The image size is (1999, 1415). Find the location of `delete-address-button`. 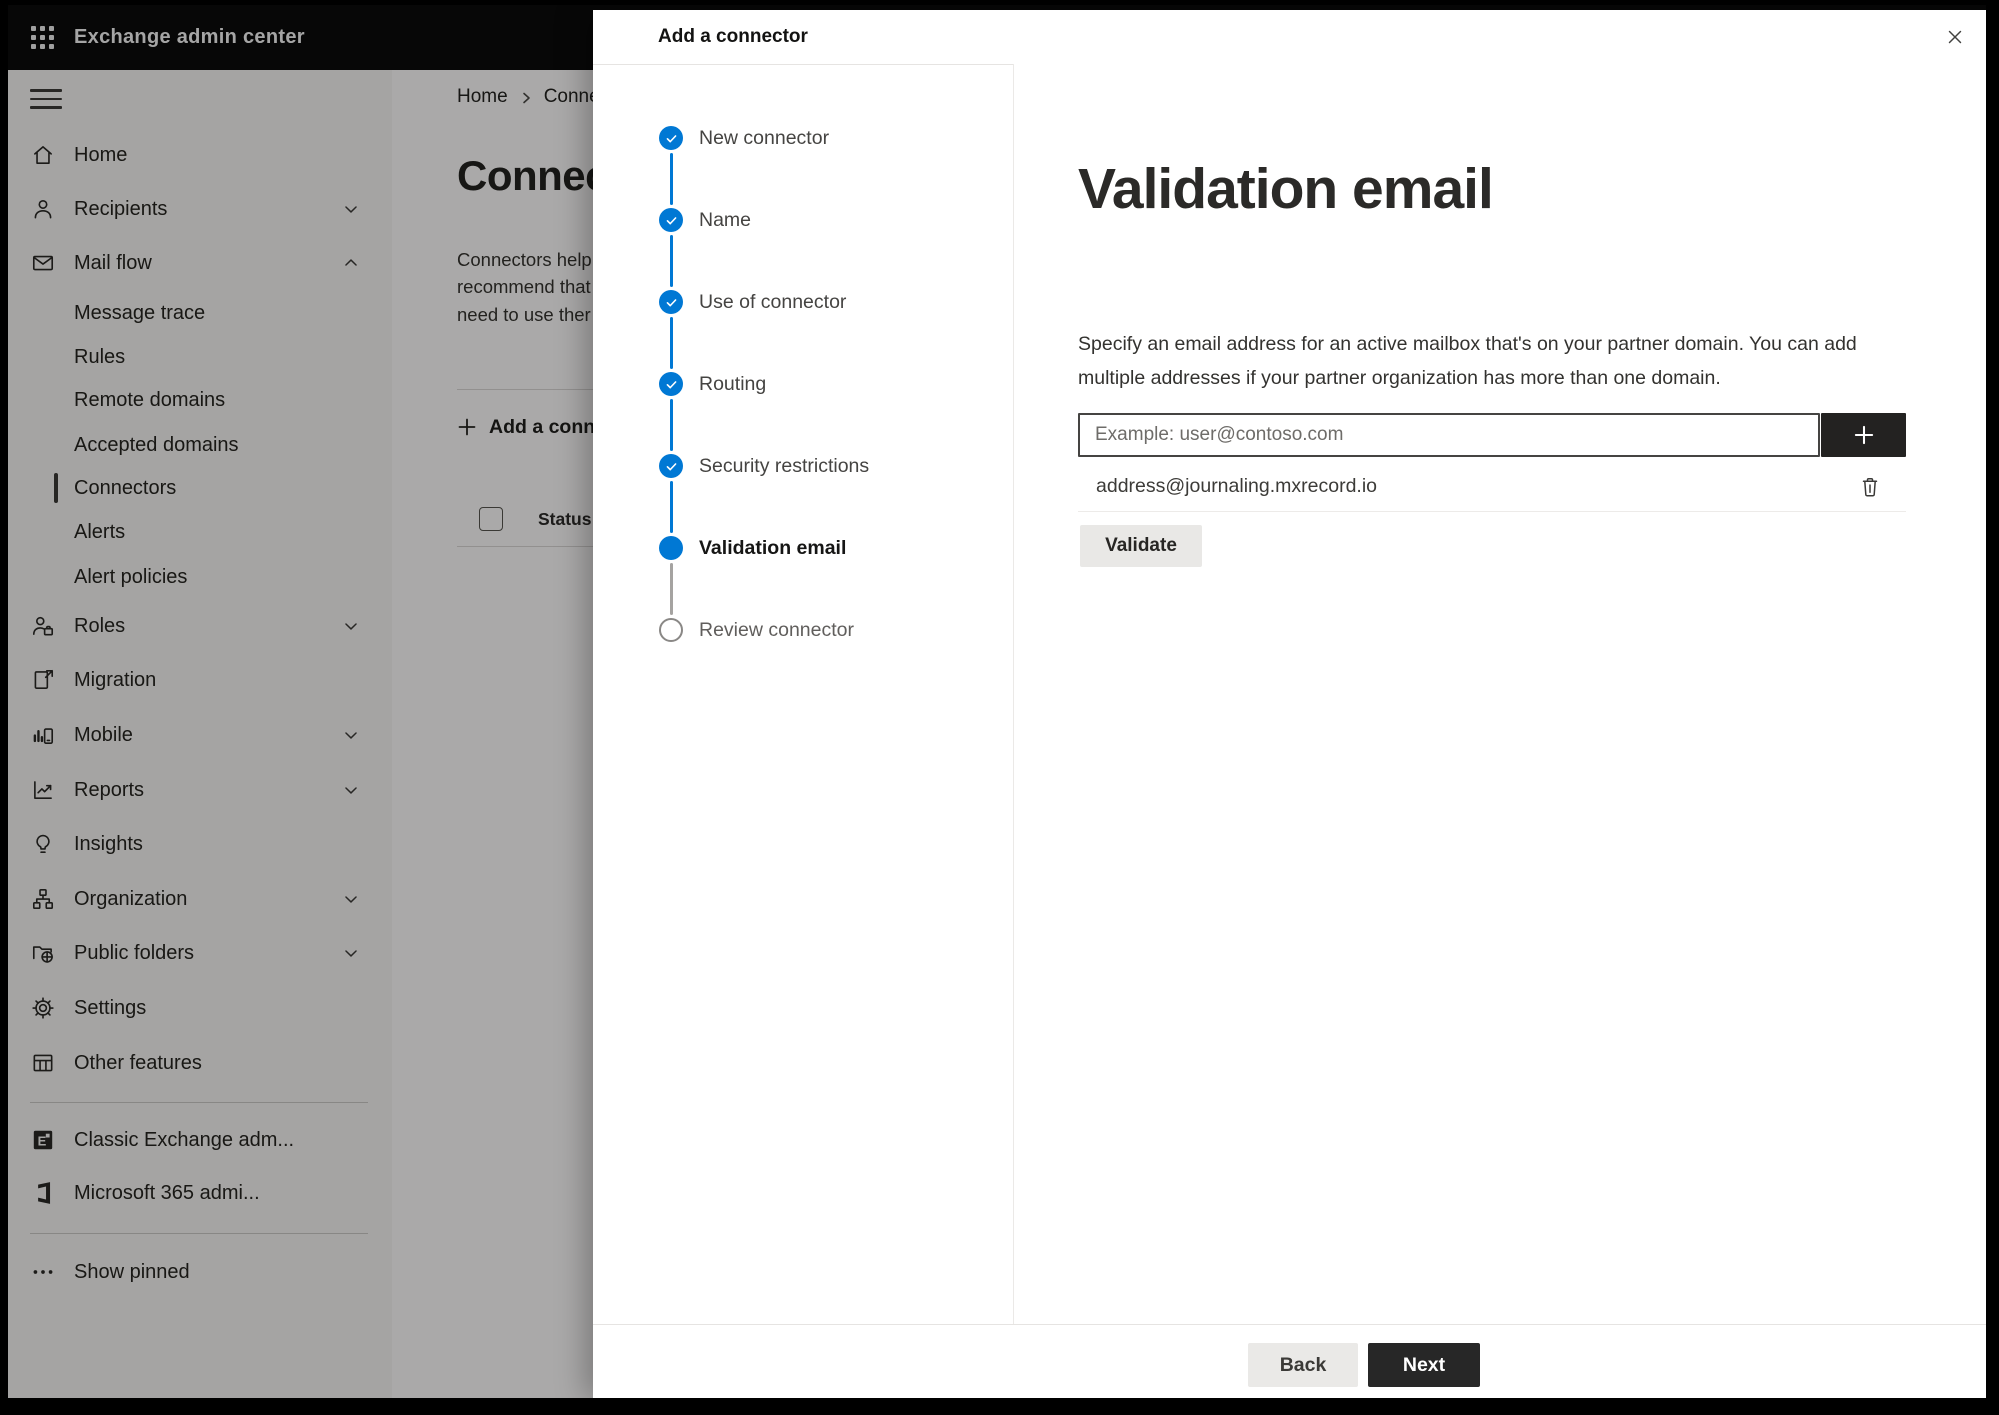

delete-address-button is located at coordinates (1870, 487).